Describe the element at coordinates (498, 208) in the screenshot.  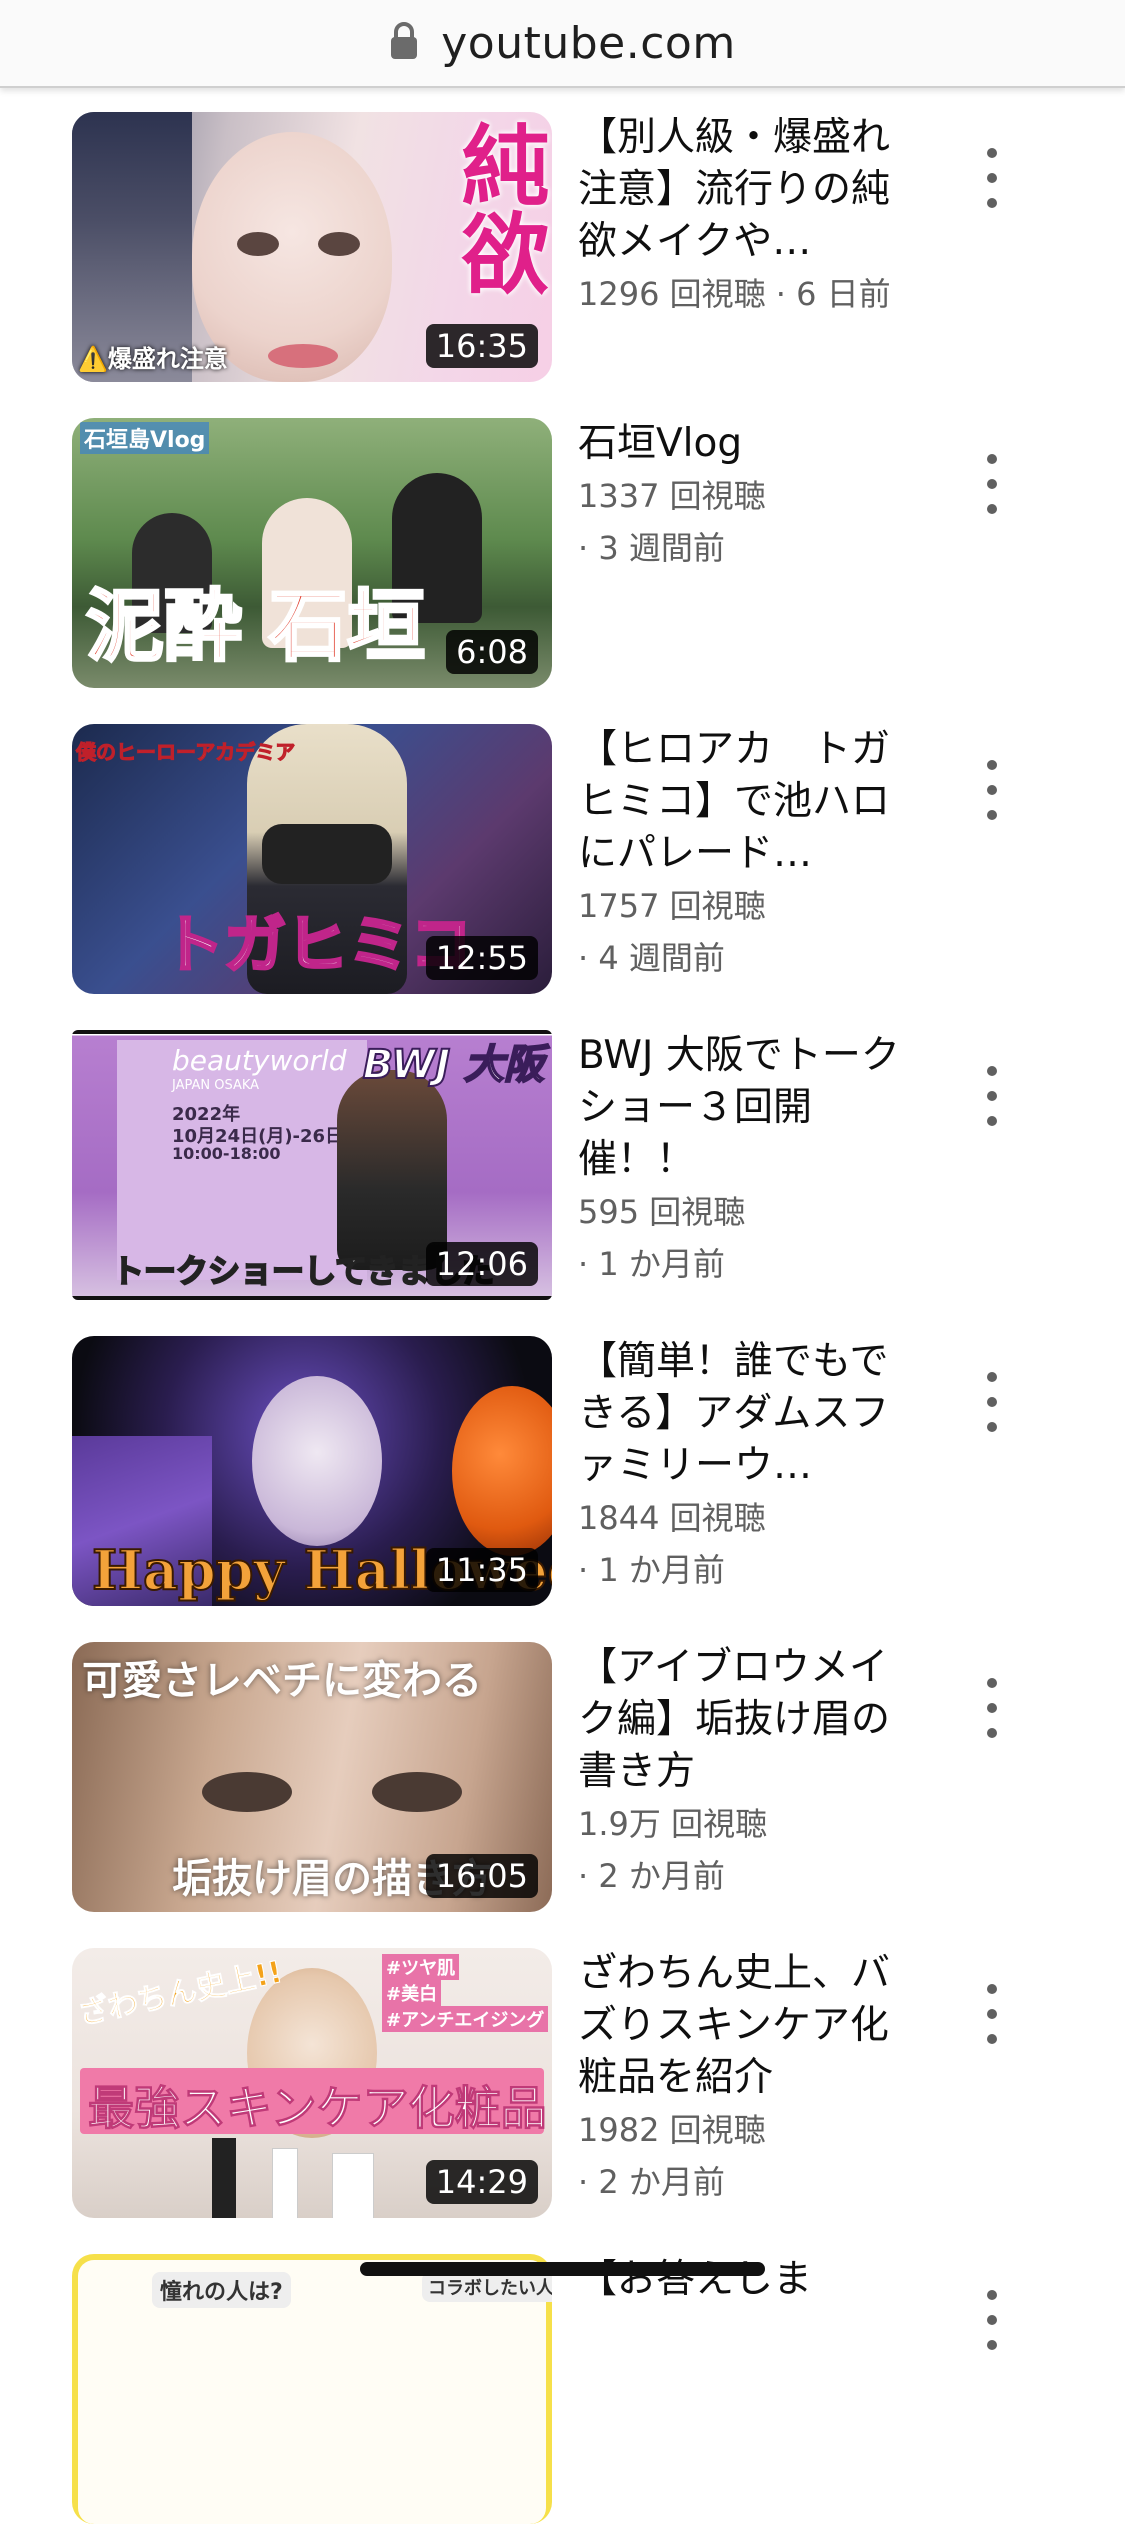
I see `thumbnail-title-text: 純欲` at that location.